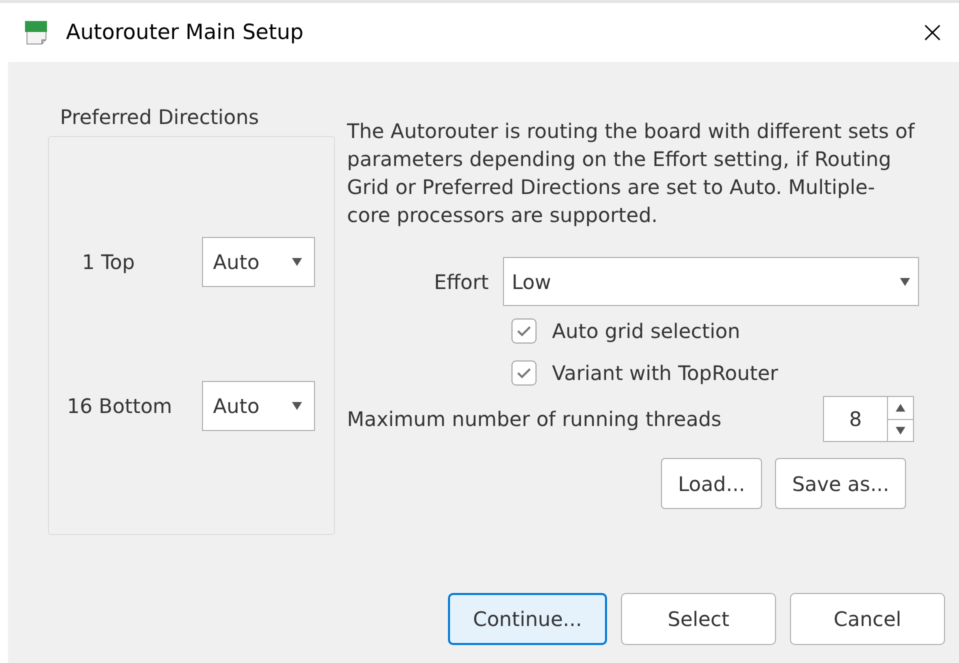 The width and height of the screenshot is (959, 663). Describe the element at coordinates (108, 262) in the screenshot. I see `layer-label: 1 Top` at that location.